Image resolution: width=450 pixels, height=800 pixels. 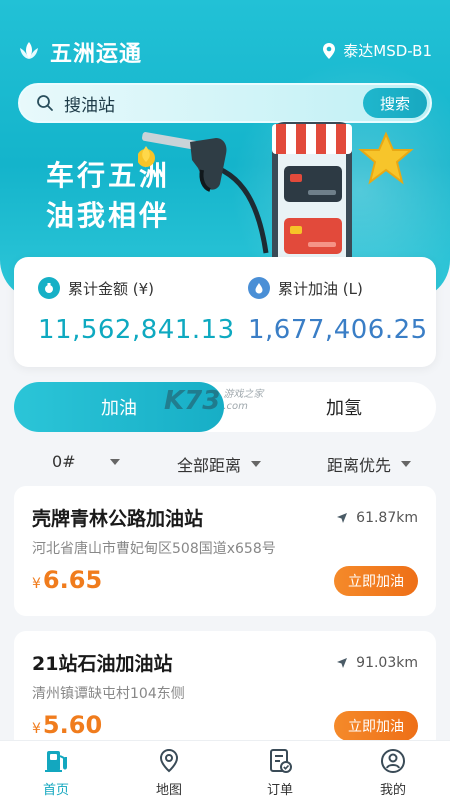 I want to click on search-bar: 搜油站 搜索, so click(x=225, y=103).